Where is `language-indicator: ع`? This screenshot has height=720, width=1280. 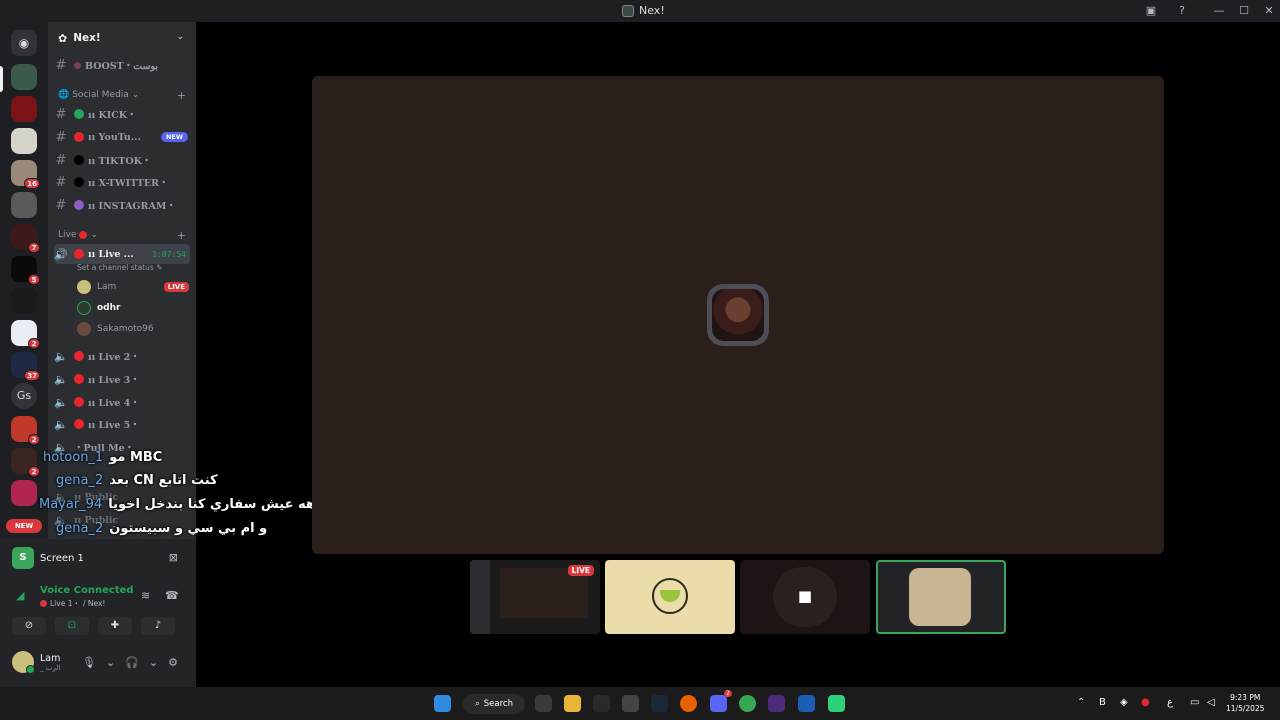 language-indicator: ع is located at coordinates (1170, 702).